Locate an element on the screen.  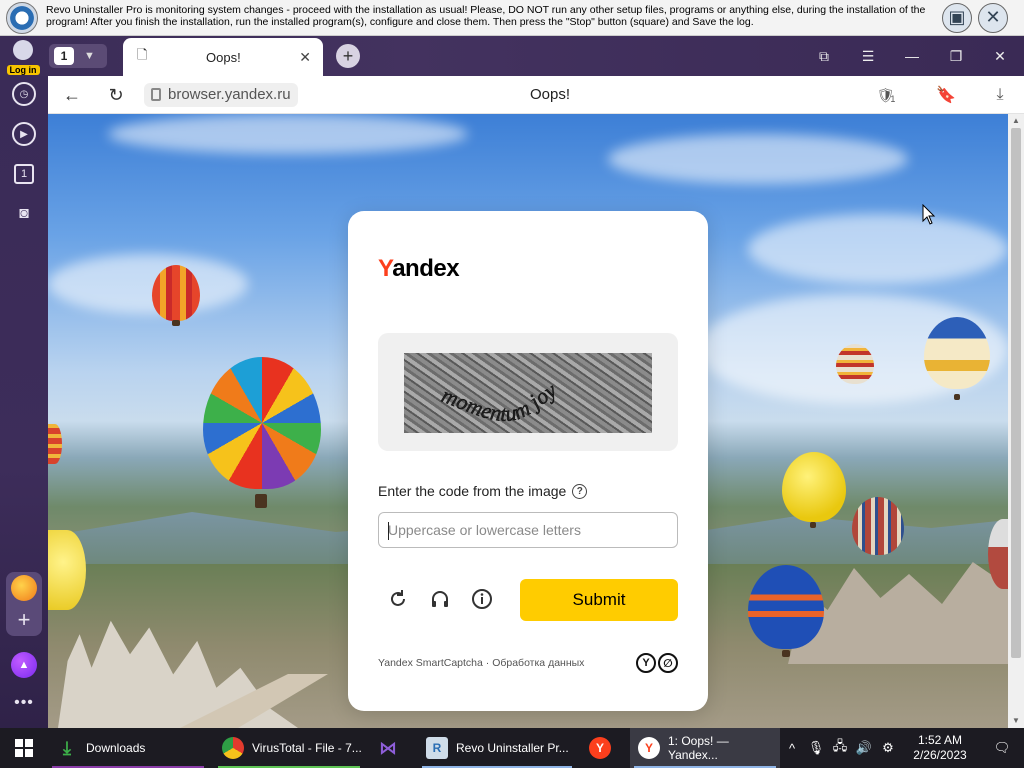
minimize-icon: — is located at coordinates (912, 56).